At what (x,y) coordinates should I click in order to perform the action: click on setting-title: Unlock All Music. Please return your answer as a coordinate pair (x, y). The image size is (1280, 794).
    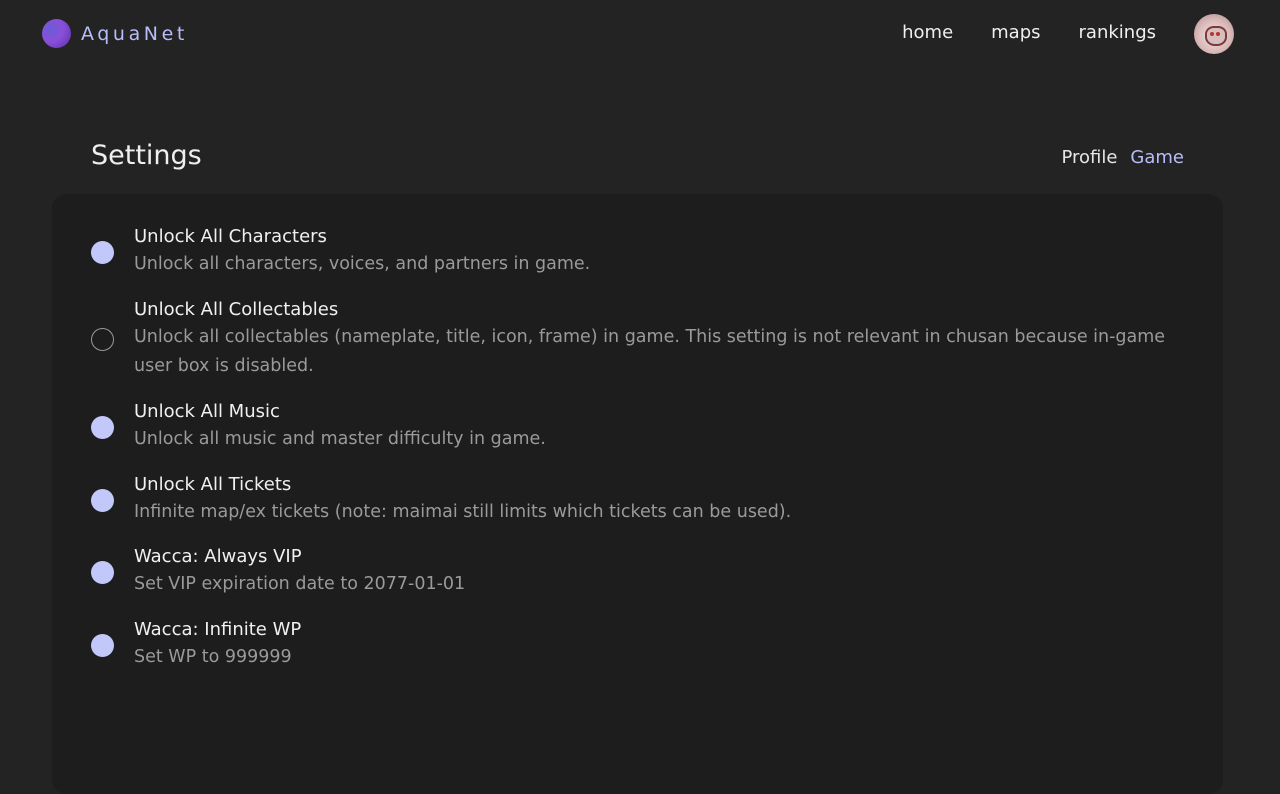
    Looking at the image, I should click on (207, 411).